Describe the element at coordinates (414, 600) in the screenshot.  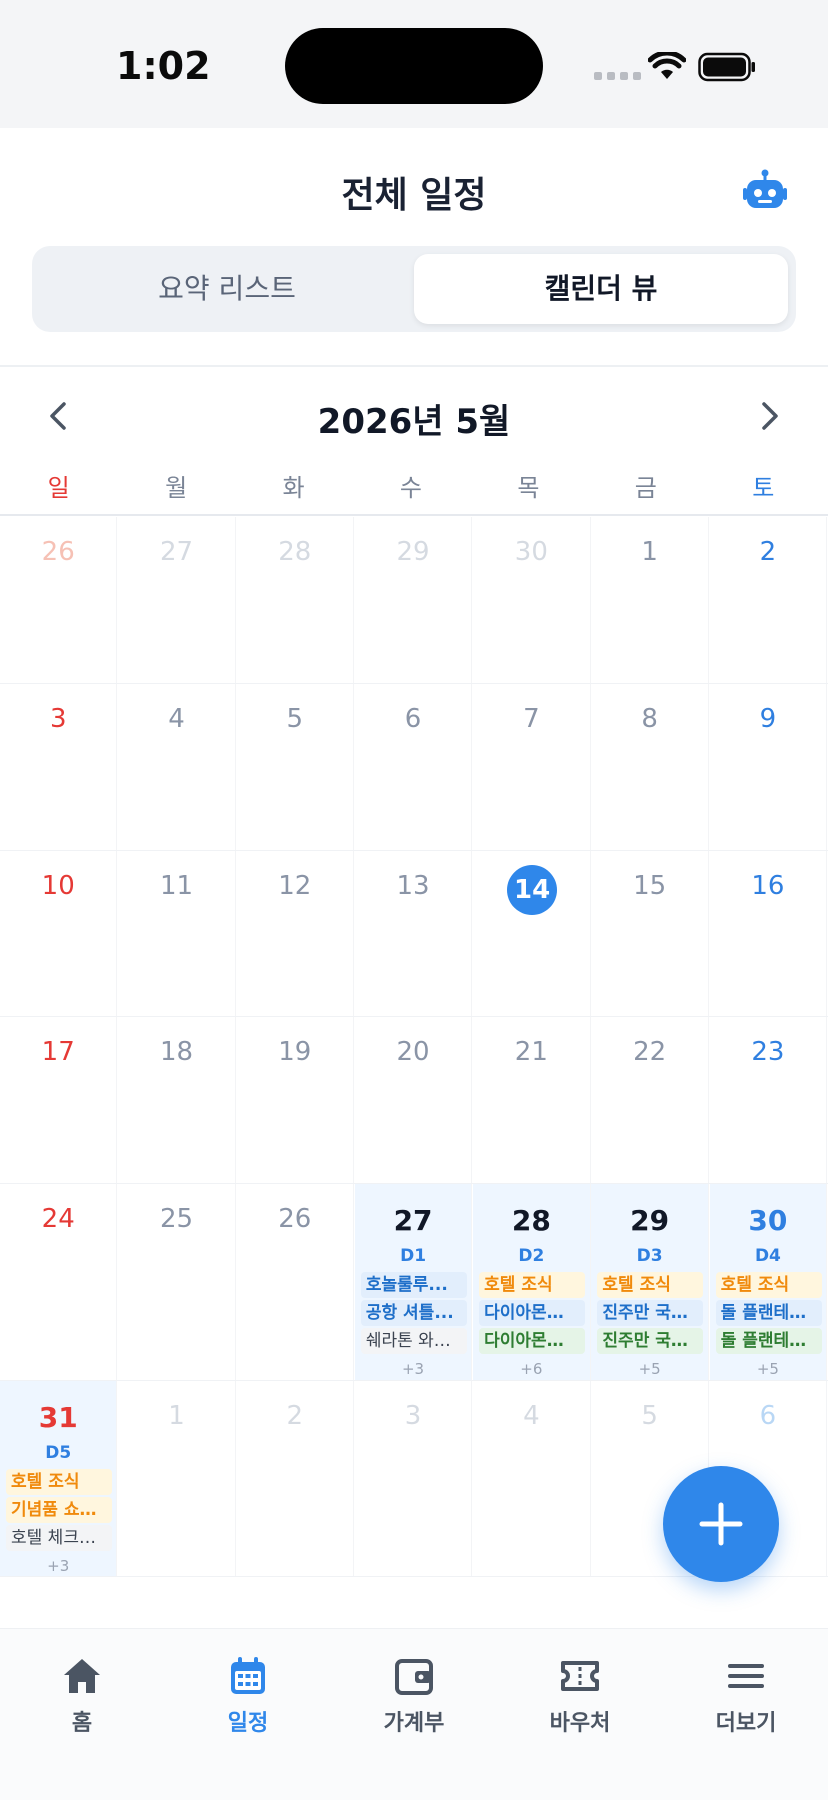
I see `calendar-day-cell: 29` at that location.